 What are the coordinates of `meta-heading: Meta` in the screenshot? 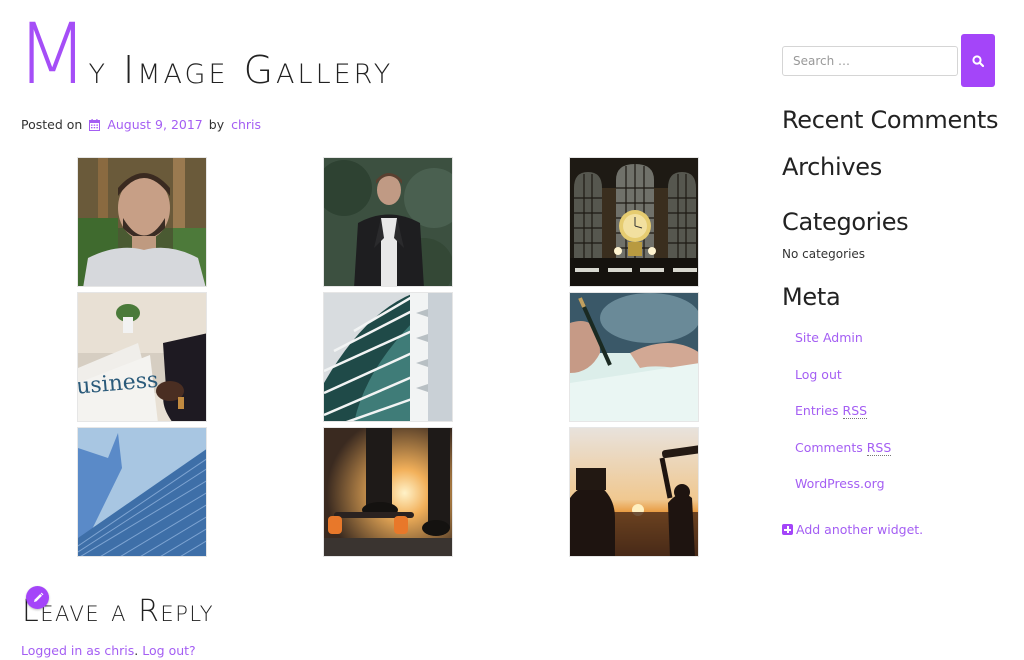 It's located at (811, 297).